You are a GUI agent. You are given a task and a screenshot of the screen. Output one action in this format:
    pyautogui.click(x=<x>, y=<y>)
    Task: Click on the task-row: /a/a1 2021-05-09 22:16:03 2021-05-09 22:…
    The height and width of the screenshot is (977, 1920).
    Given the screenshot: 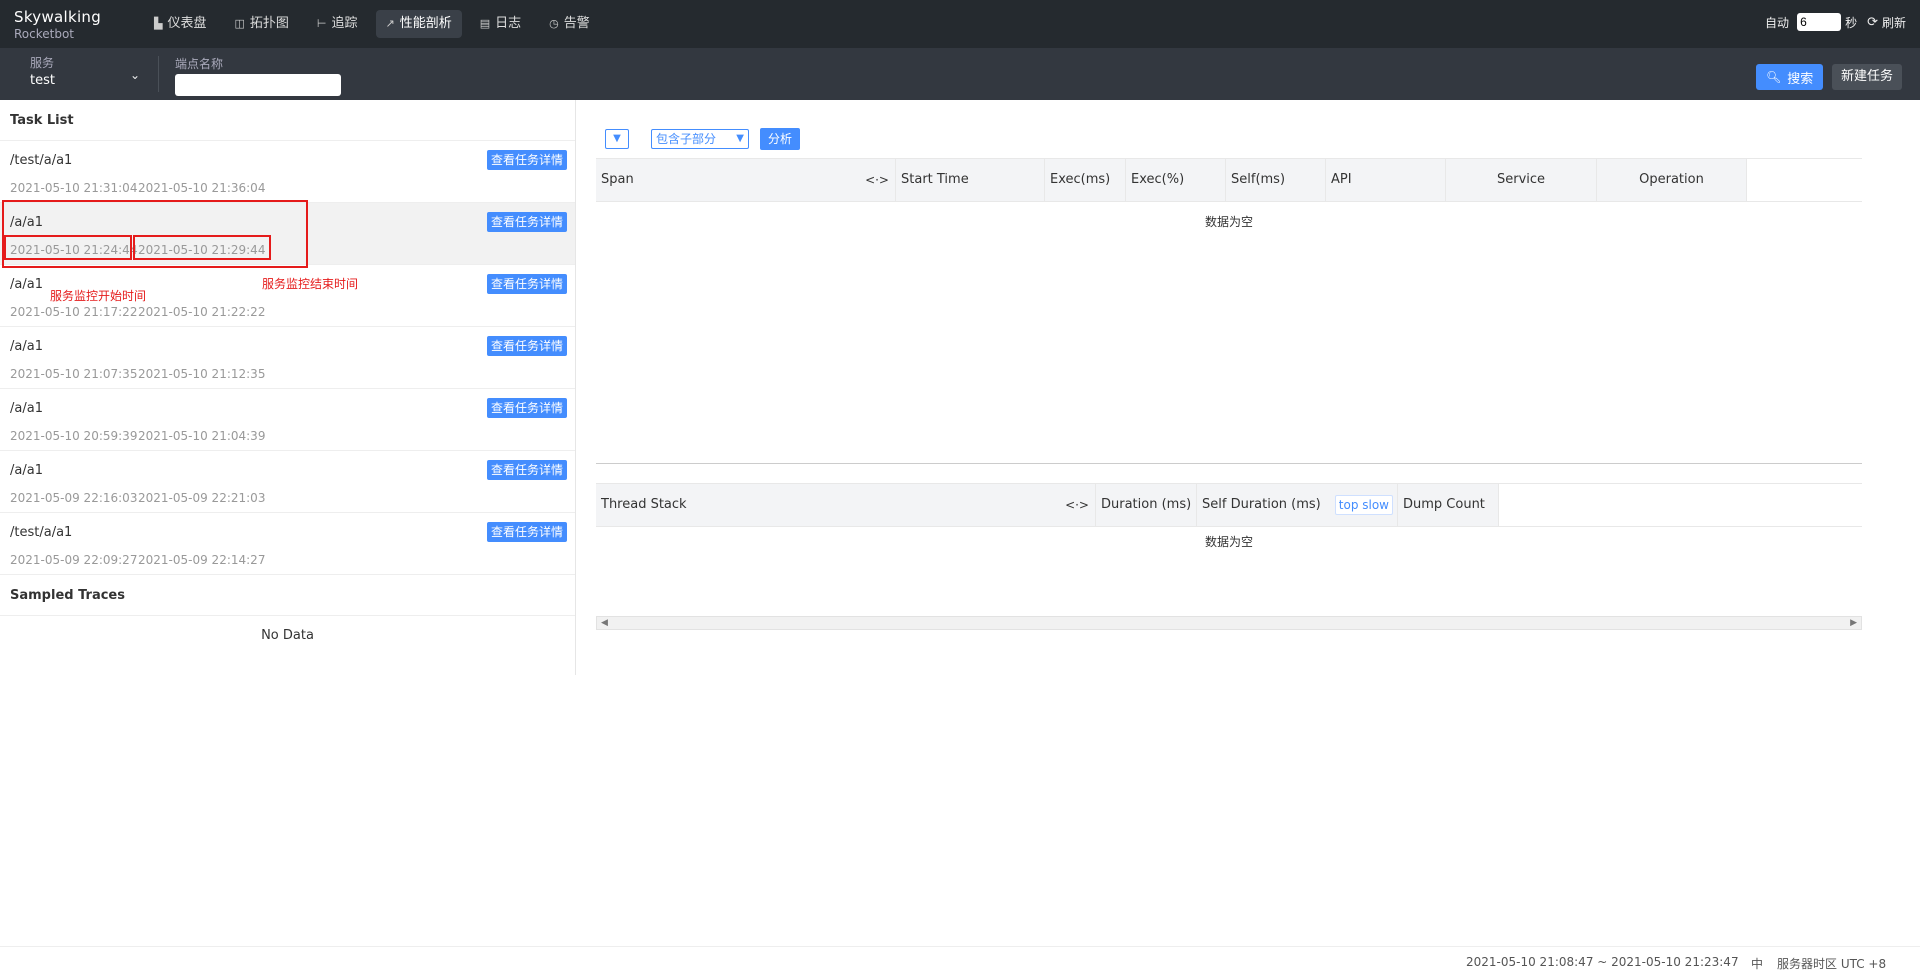 What is the action you would take?
    pyautogui.click(x=287, y=482)
    